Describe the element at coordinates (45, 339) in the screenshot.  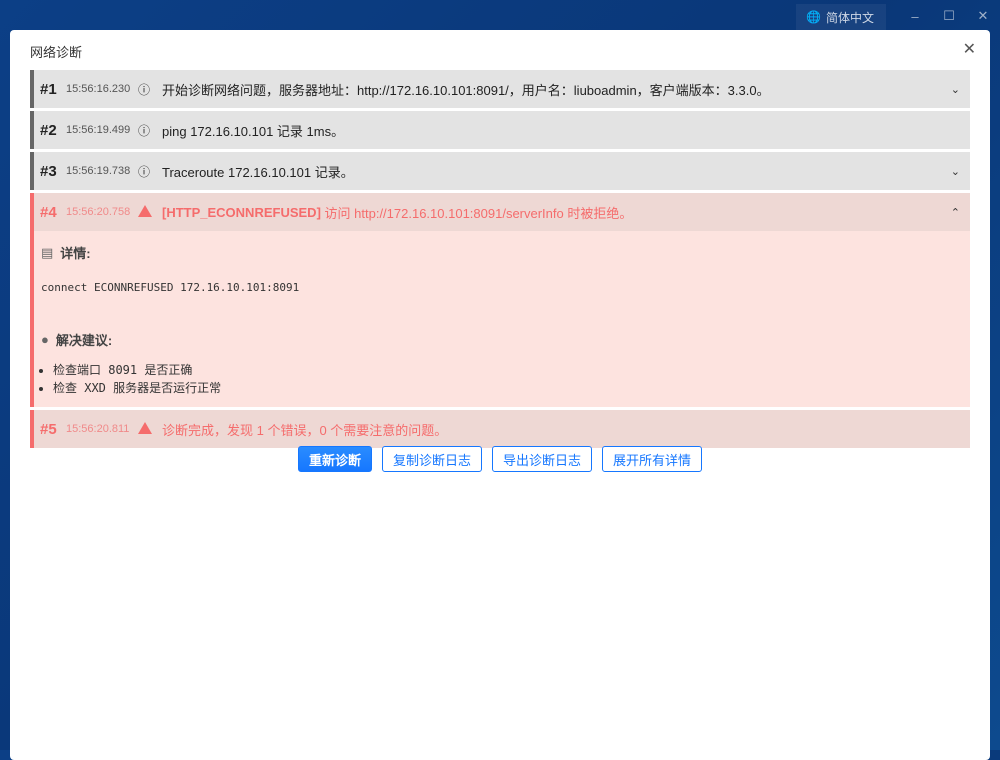
I see `lightbulb-icon: ●` at that location.